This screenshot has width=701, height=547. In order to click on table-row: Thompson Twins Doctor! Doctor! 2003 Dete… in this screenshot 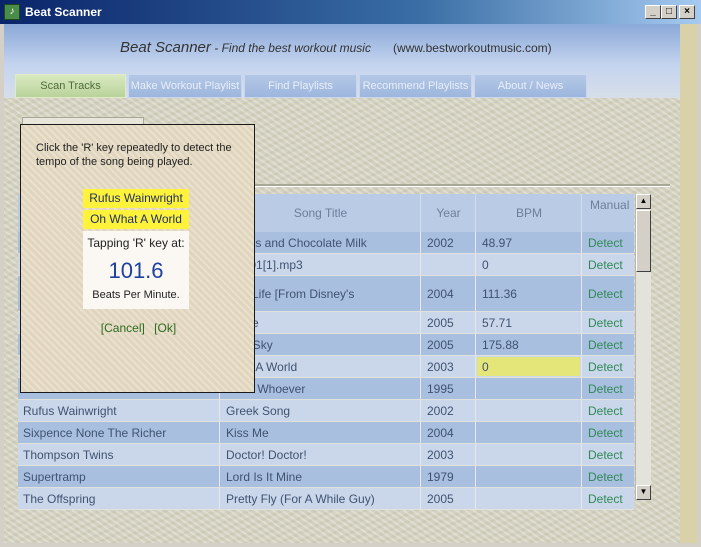, I will do `click(326, 455)`.